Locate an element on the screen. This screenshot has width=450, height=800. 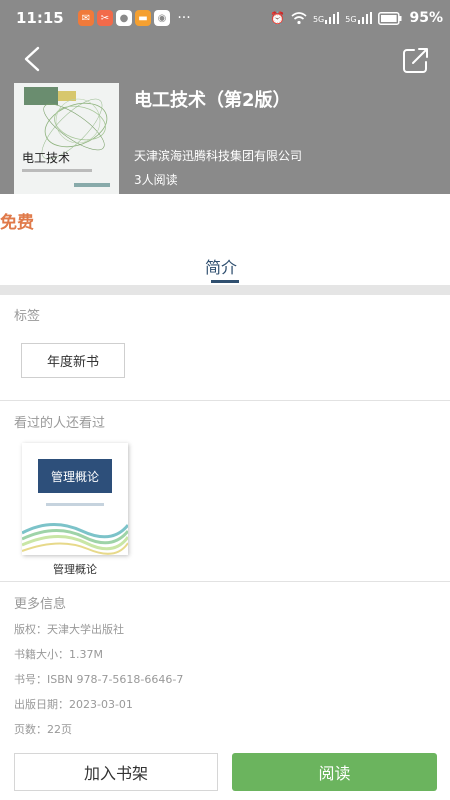
book-title: 电工技术（第2版） is located at coordinates (212, 100).